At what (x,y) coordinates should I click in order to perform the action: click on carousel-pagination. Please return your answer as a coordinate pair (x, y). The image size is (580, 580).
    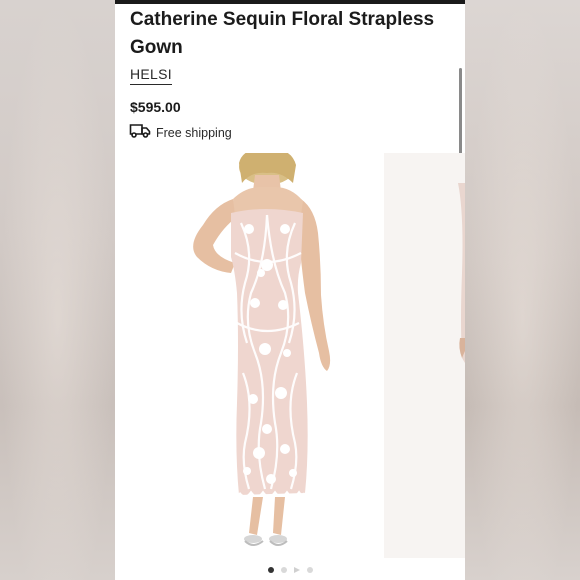
    Looking at the image, I should click on (290, 570).